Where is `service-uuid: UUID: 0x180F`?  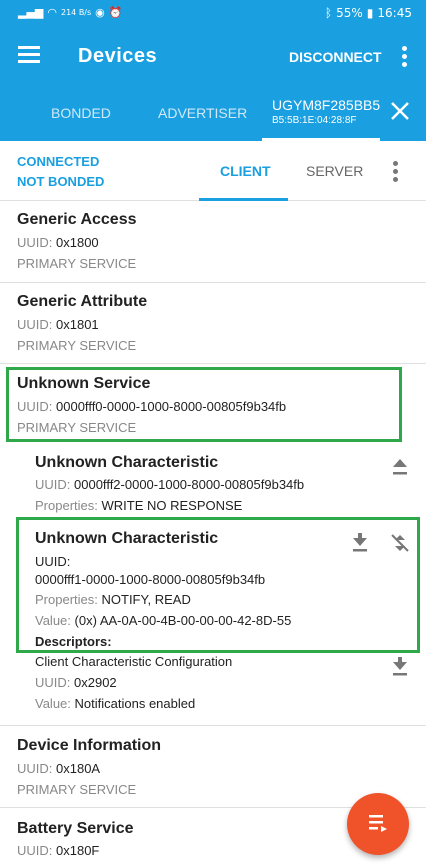
service-uuid: UUID: 0x180F is located at coordinates (58, 850).